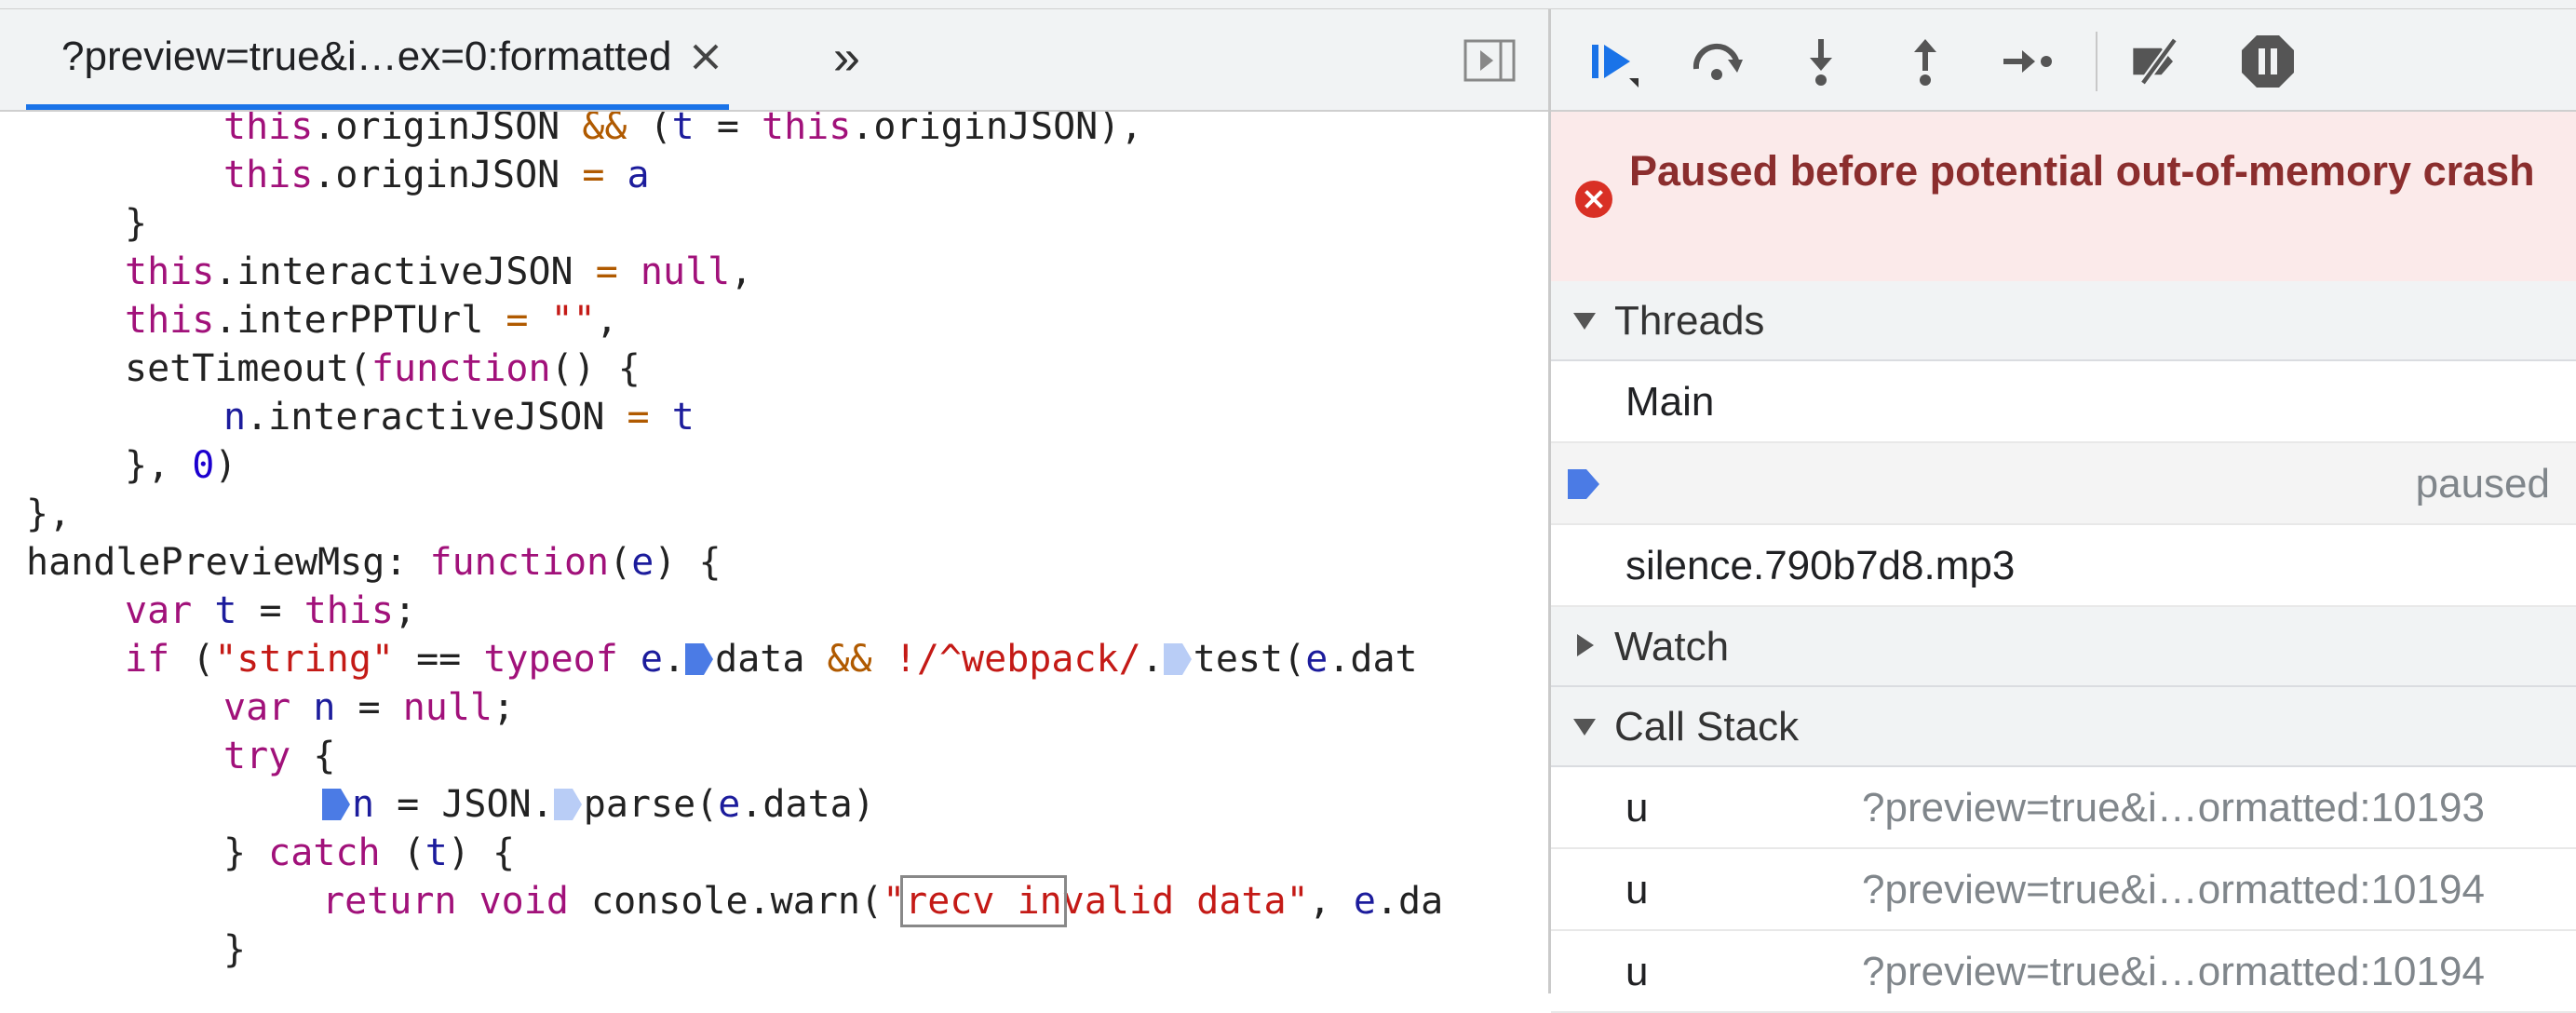 Image resolution: width=2576 pixels, height=1013 pixels. I want to click on step-into-icon, so click(1821, 61).